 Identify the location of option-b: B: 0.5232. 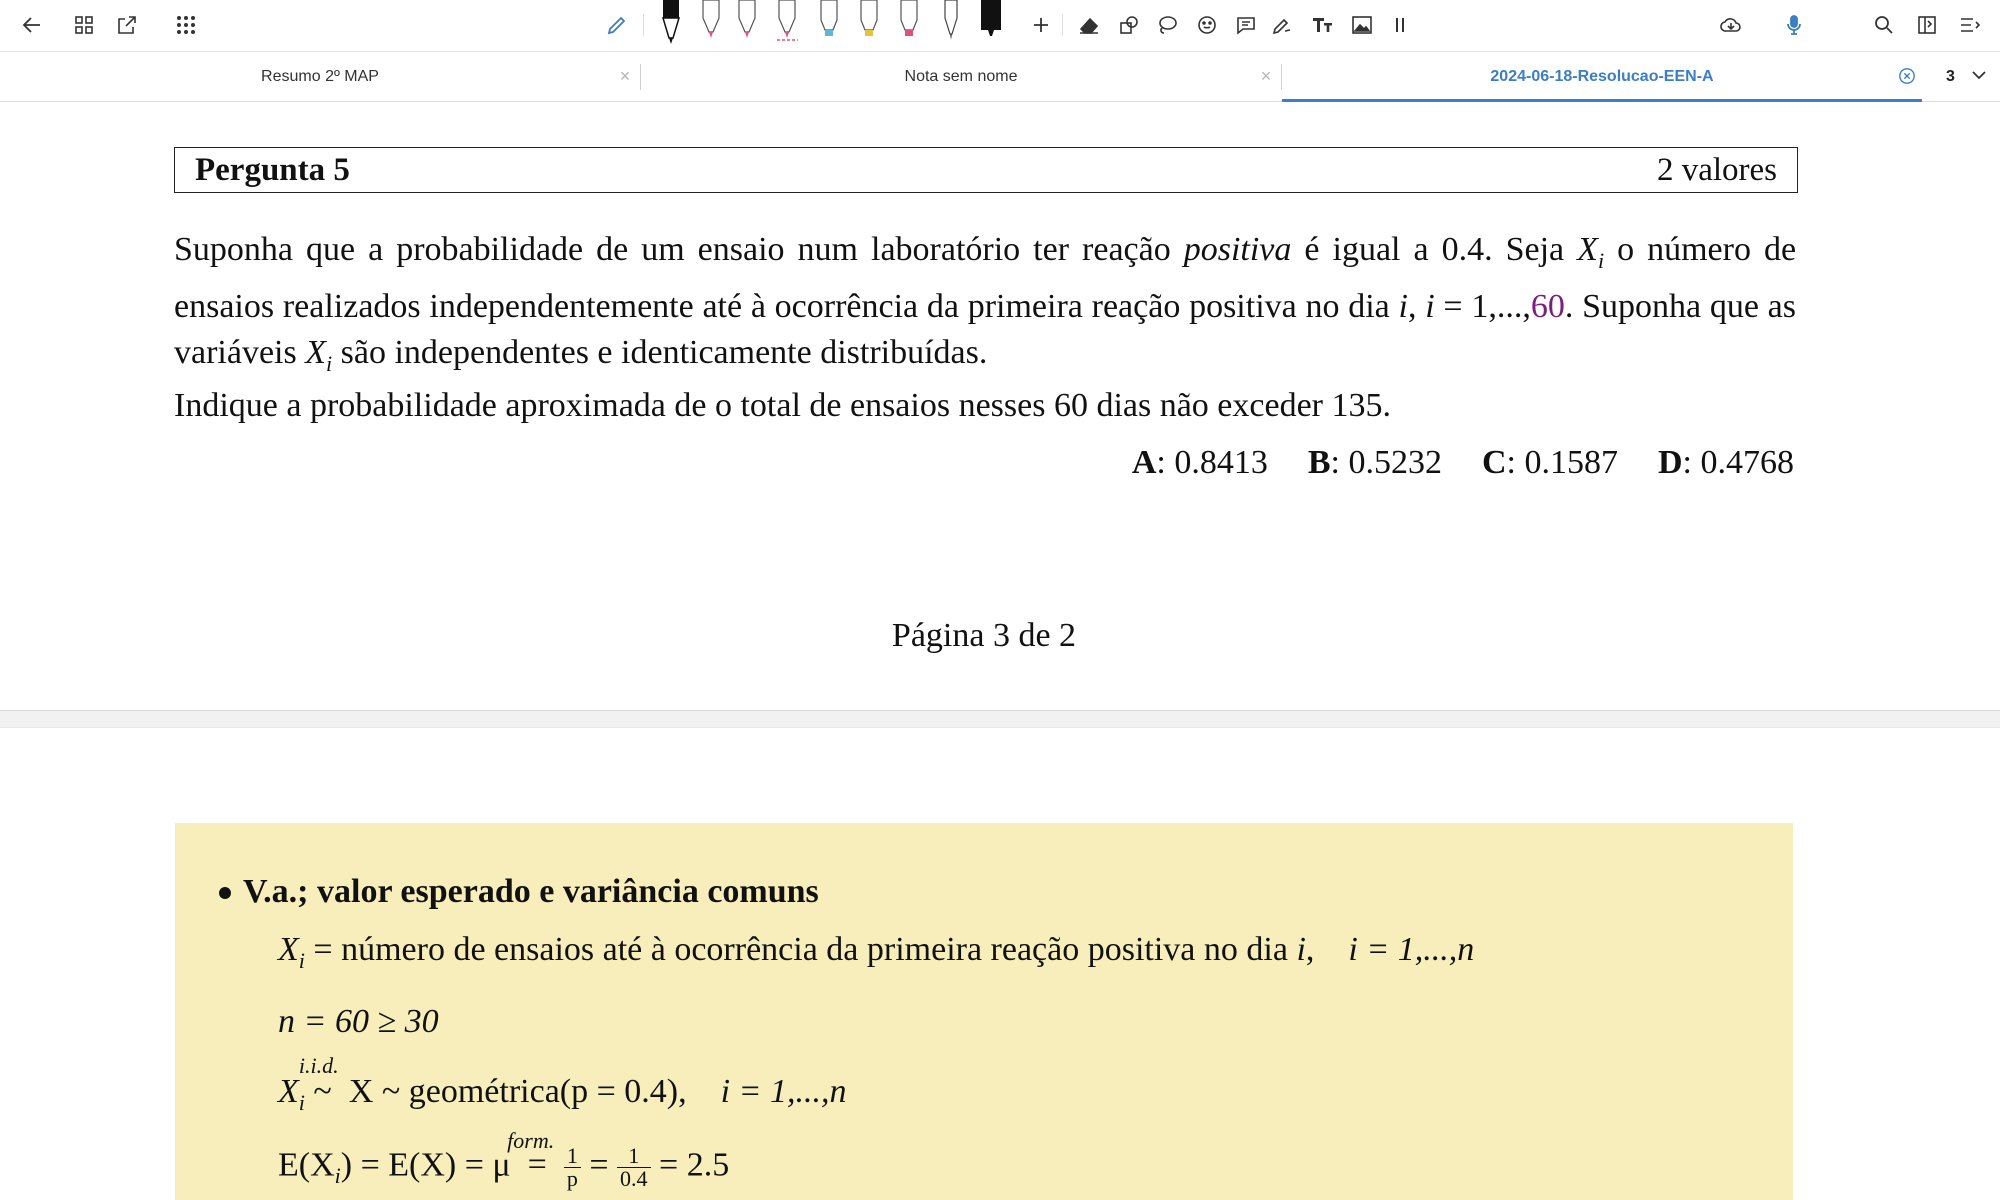
(1374, 462).